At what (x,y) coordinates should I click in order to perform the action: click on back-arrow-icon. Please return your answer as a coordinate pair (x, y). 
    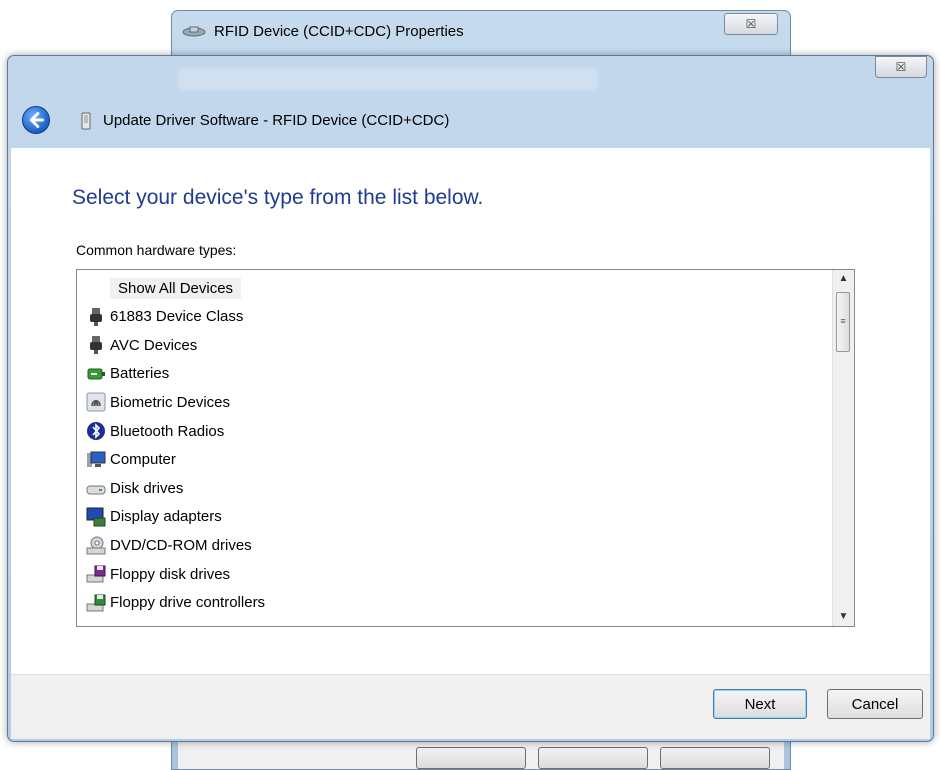
    Looking at the image, I should click on (36, 120).